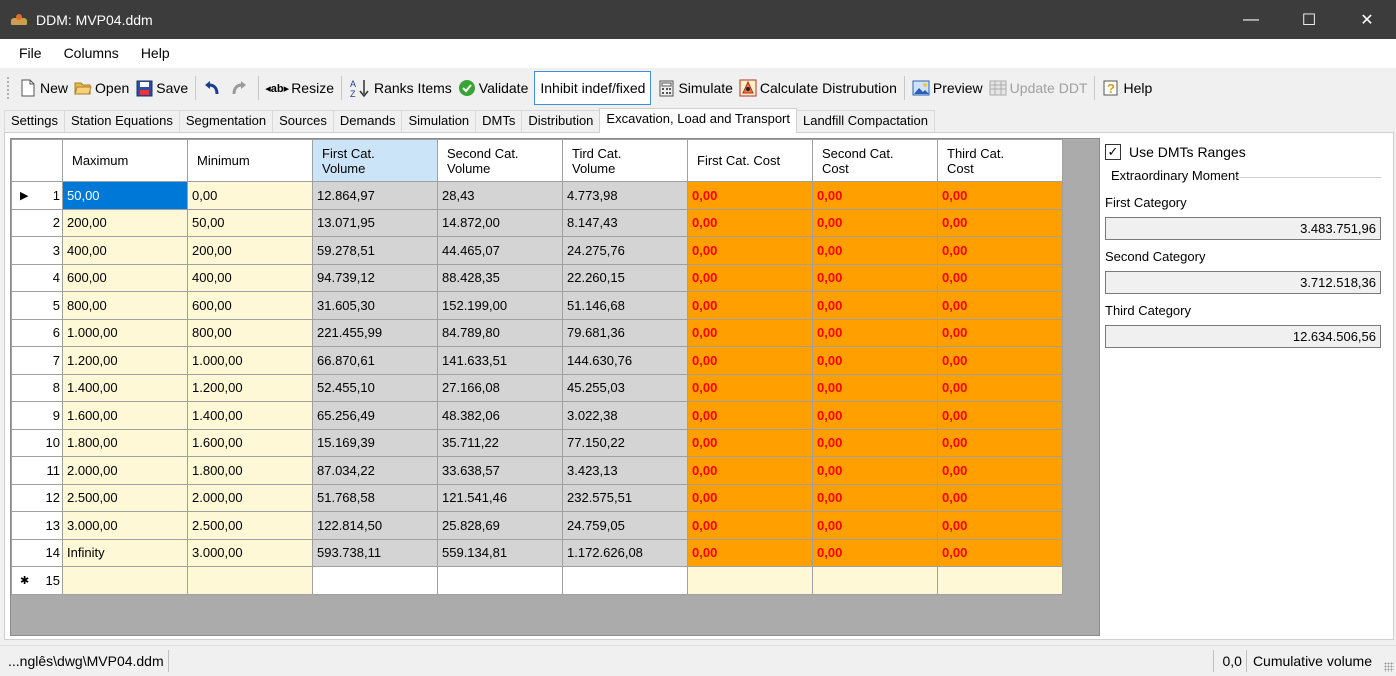 The image size is (1396, 676). Describe the element at coordinates (625, 497) in the screenshot. I see `grid-cell: 232.575,51` at that location.